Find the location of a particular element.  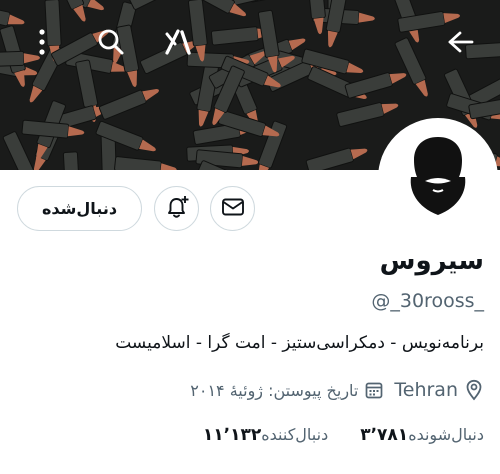

arrow-right-icon is located at coordinates (461, 42).